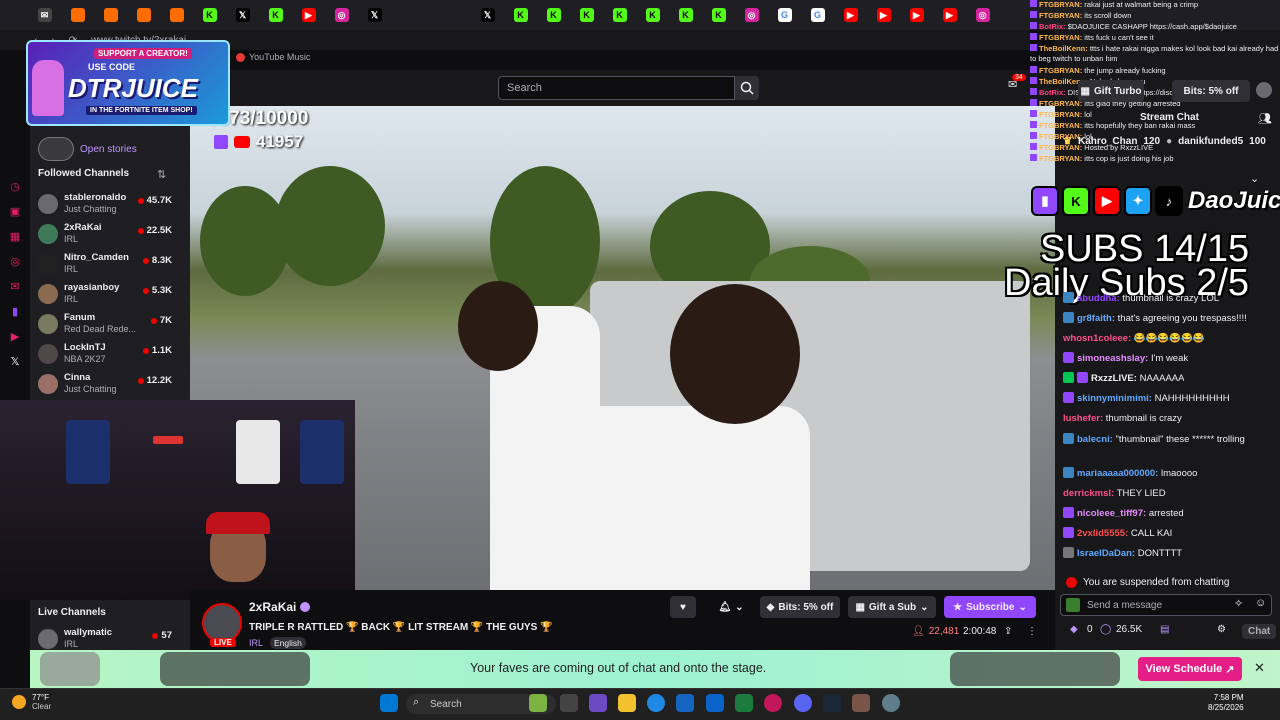  What do you see at coordinates (1259, 668) in the screenshot?
I see `close-icon: ✕` at bounding box center [1259, 668].